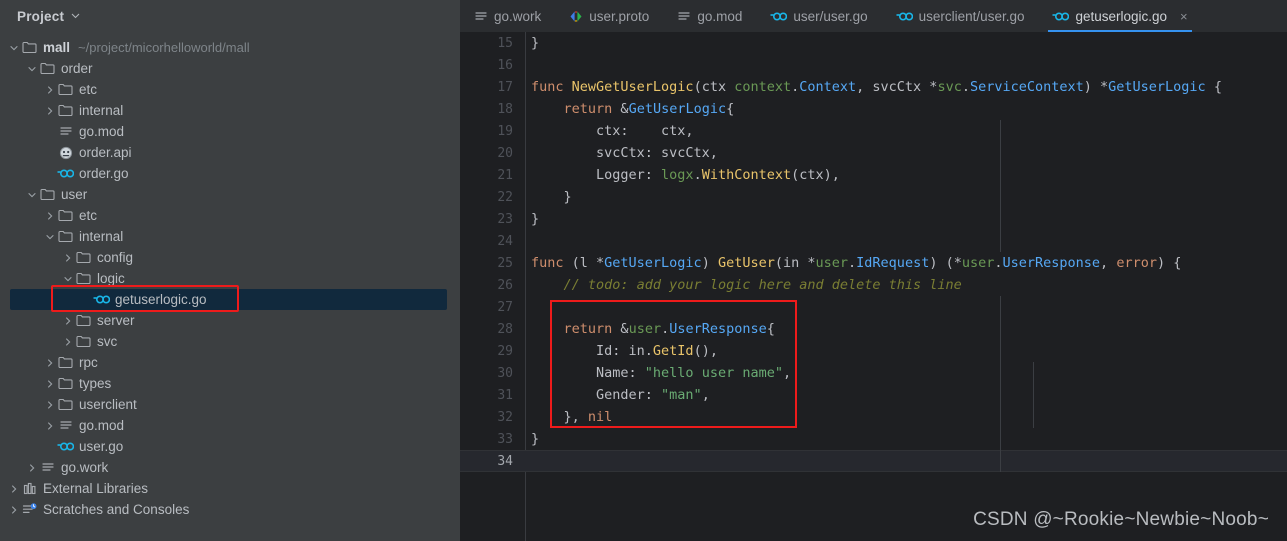  Describe the element at coordinates (588, 263) in the screenshot. I see `code-token: (l *` at that location.